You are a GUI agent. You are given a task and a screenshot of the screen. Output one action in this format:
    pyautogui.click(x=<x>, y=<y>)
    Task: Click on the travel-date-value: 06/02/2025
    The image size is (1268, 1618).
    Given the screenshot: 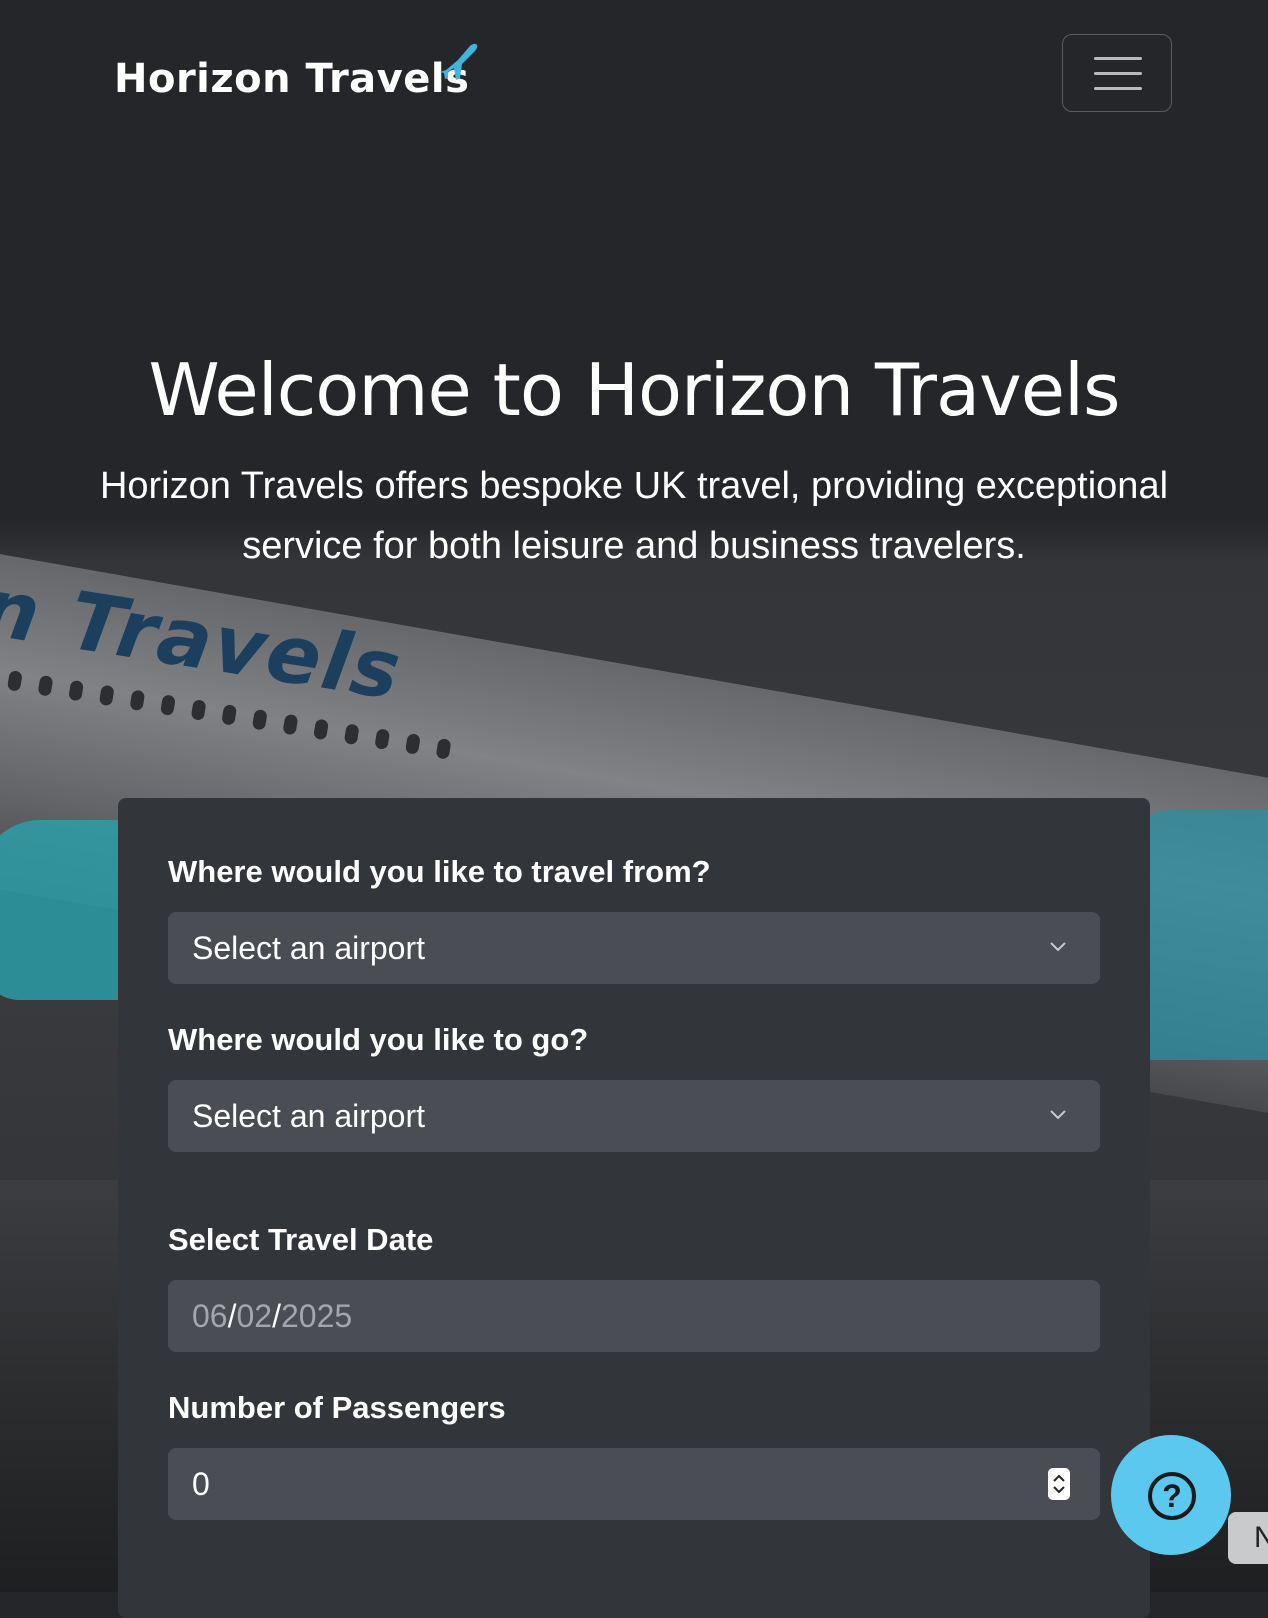 What is the action you would take?
    pyautogui.click(x=272, y=1316)
    